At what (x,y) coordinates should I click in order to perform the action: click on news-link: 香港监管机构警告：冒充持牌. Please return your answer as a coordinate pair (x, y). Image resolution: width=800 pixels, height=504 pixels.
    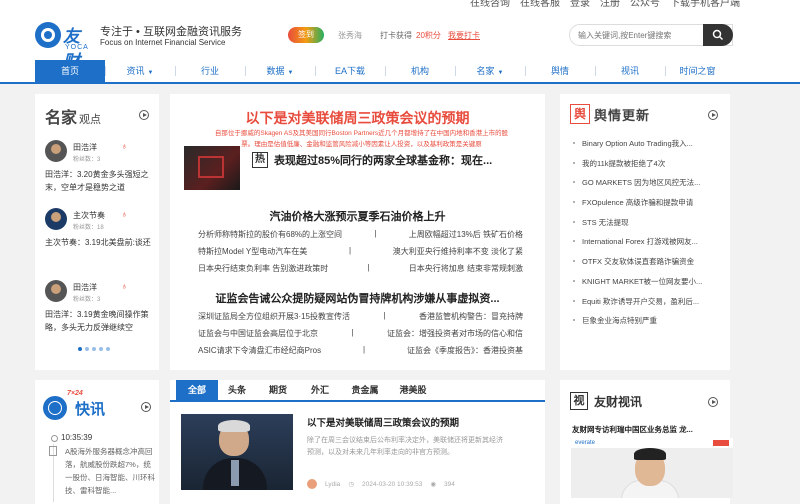
    Looking at the image, I should click on (471, 316).